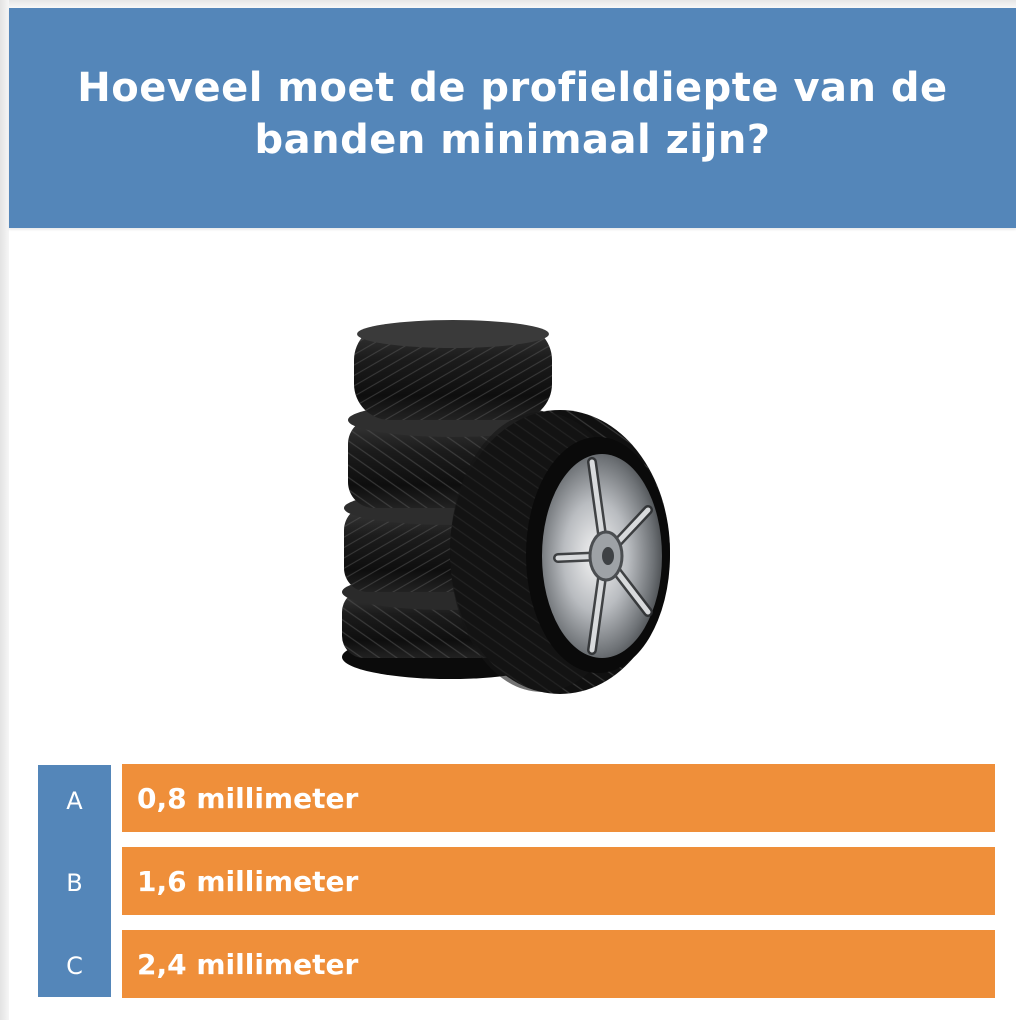 The image size is (1016, 1020). What do you see at coordinates (558, 798) in the screenshot?
I see `answer-option-a: 0,8 millimeter` at bounding box center [558, 798].